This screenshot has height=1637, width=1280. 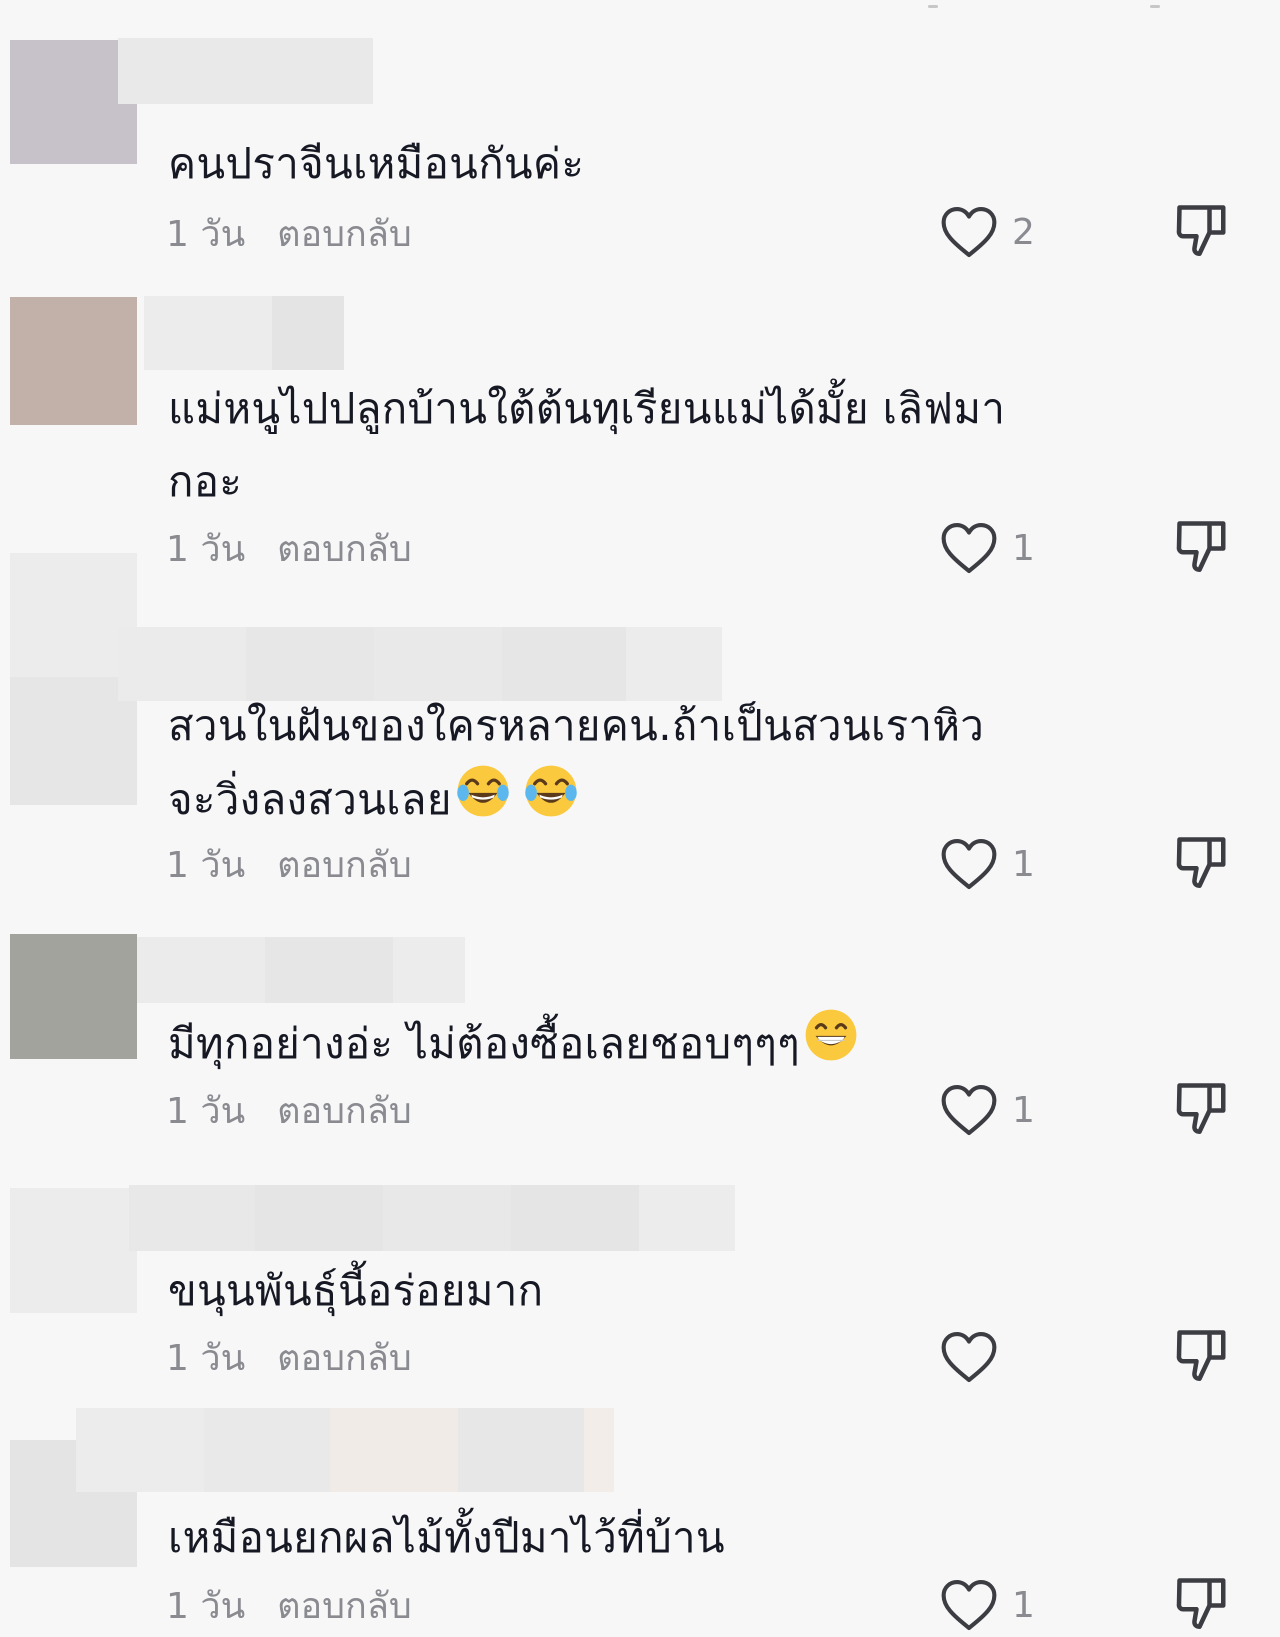 I want to click on like-button, so click(x=976, y=1357).